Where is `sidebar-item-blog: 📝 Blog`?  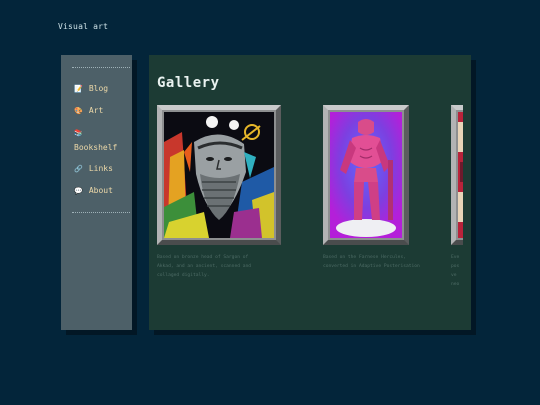 sidebar-item-blog: 📝 Blog is located at coordinates (91, 89).